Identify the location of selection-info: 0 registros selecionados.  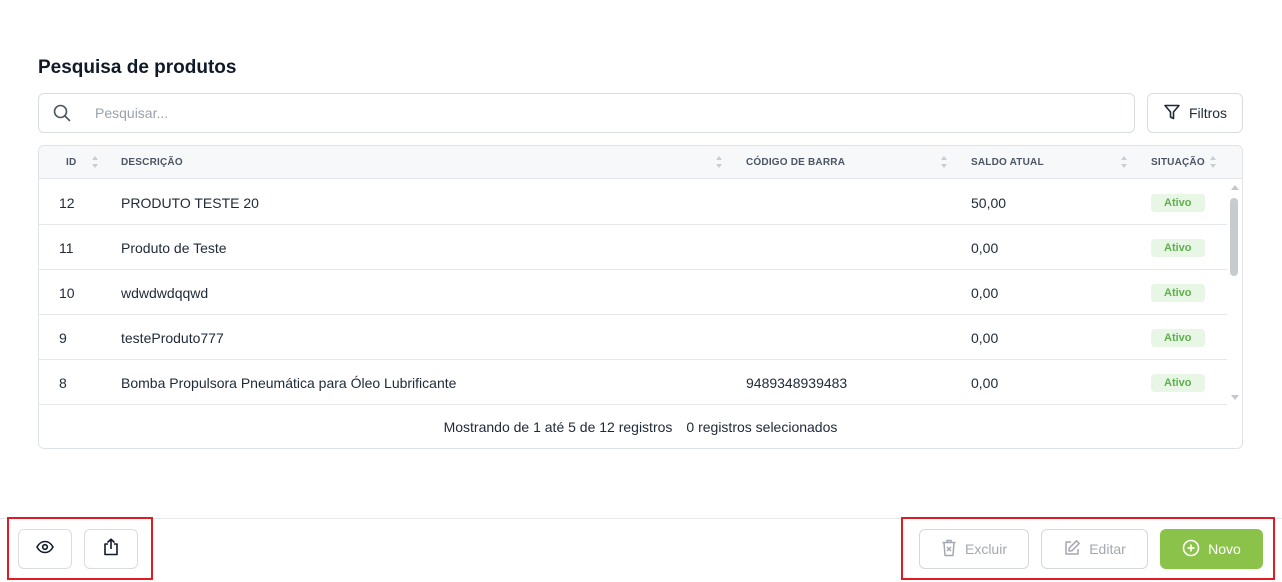
(762, 427).